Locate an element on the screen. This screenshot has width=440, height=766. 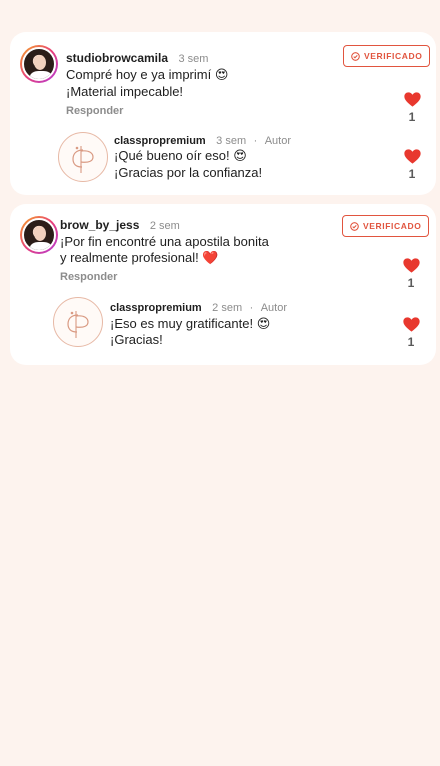
reply-text-line: ¡Gracias! is located at coordinates (136, 339).